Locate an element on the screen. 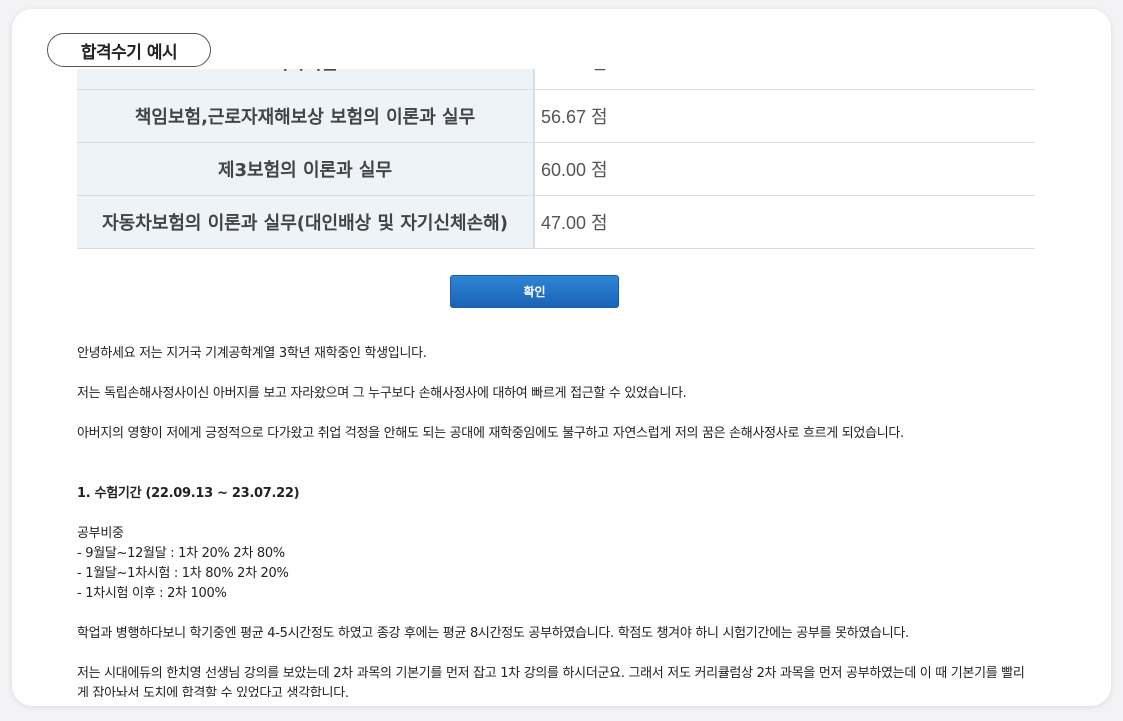 The image size is (1123, 721). score-cell: 60.00 점 is located at coordinates (784, 169).